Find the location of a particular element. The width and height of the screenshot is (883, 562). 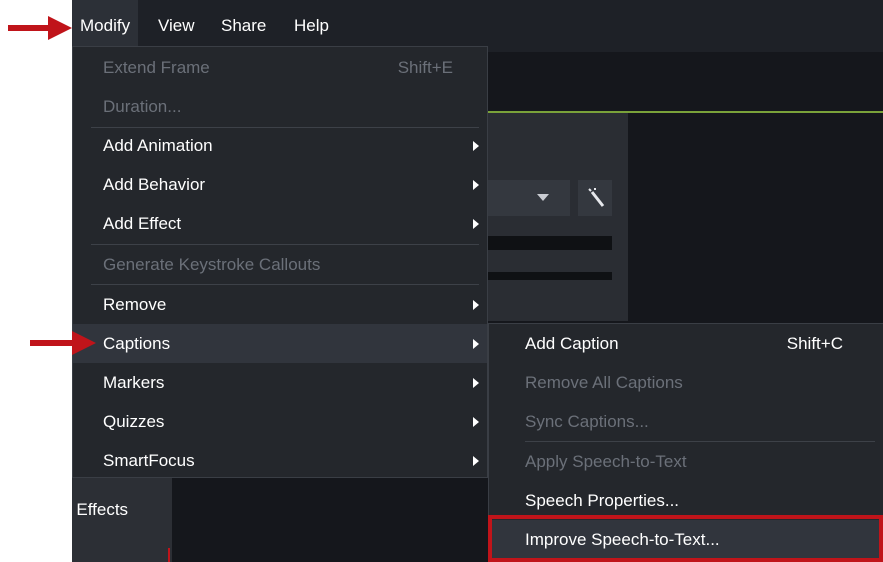

submenu-item-apply-speech-to-text: Apply Speech-to-Text is located at coordinates (606, 461).